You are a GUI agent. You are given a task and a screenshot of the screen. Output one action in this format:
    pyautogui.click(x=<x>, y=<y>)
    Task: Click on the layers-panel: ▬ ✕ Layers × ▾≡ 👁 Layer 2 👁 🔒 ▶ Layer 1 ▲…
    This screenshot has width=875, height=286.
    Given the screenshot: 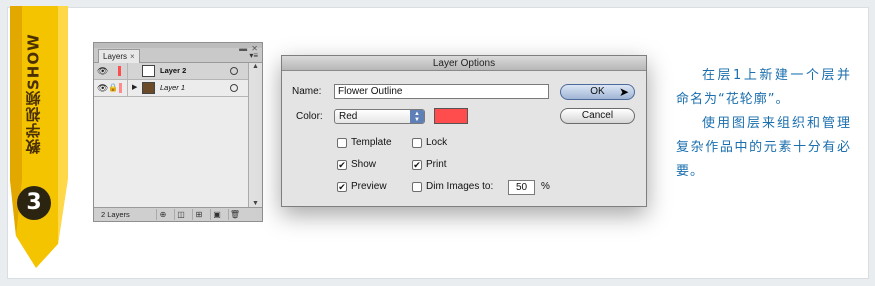 What is the action you would take?
    pyautogui.click(x=178, y=132)
    